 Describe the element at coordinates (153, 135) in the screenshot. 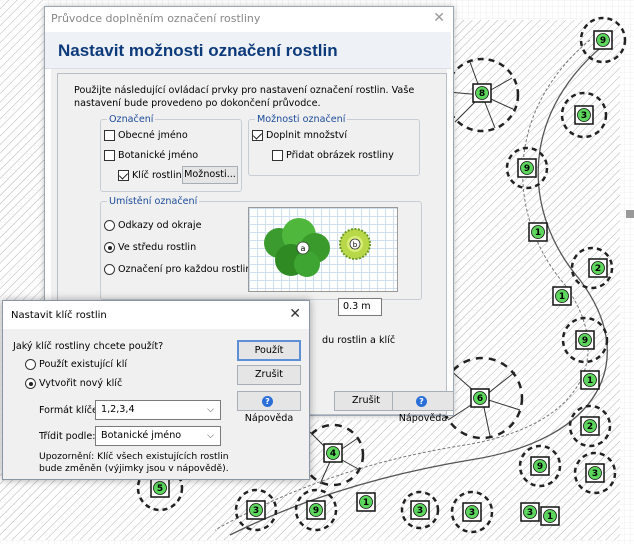

I see `common-name-label: Obecné jméno` at that location.